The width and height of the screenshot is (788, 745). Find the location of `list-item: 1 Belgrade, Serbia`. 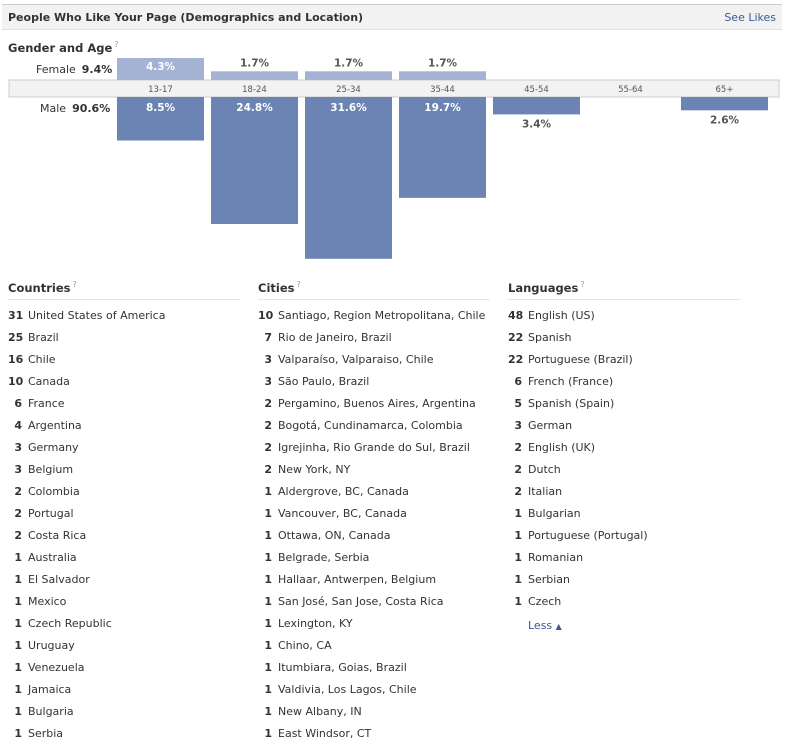

list-item: 1 Belgrade, Serbia is located at coordinates (375, 558).